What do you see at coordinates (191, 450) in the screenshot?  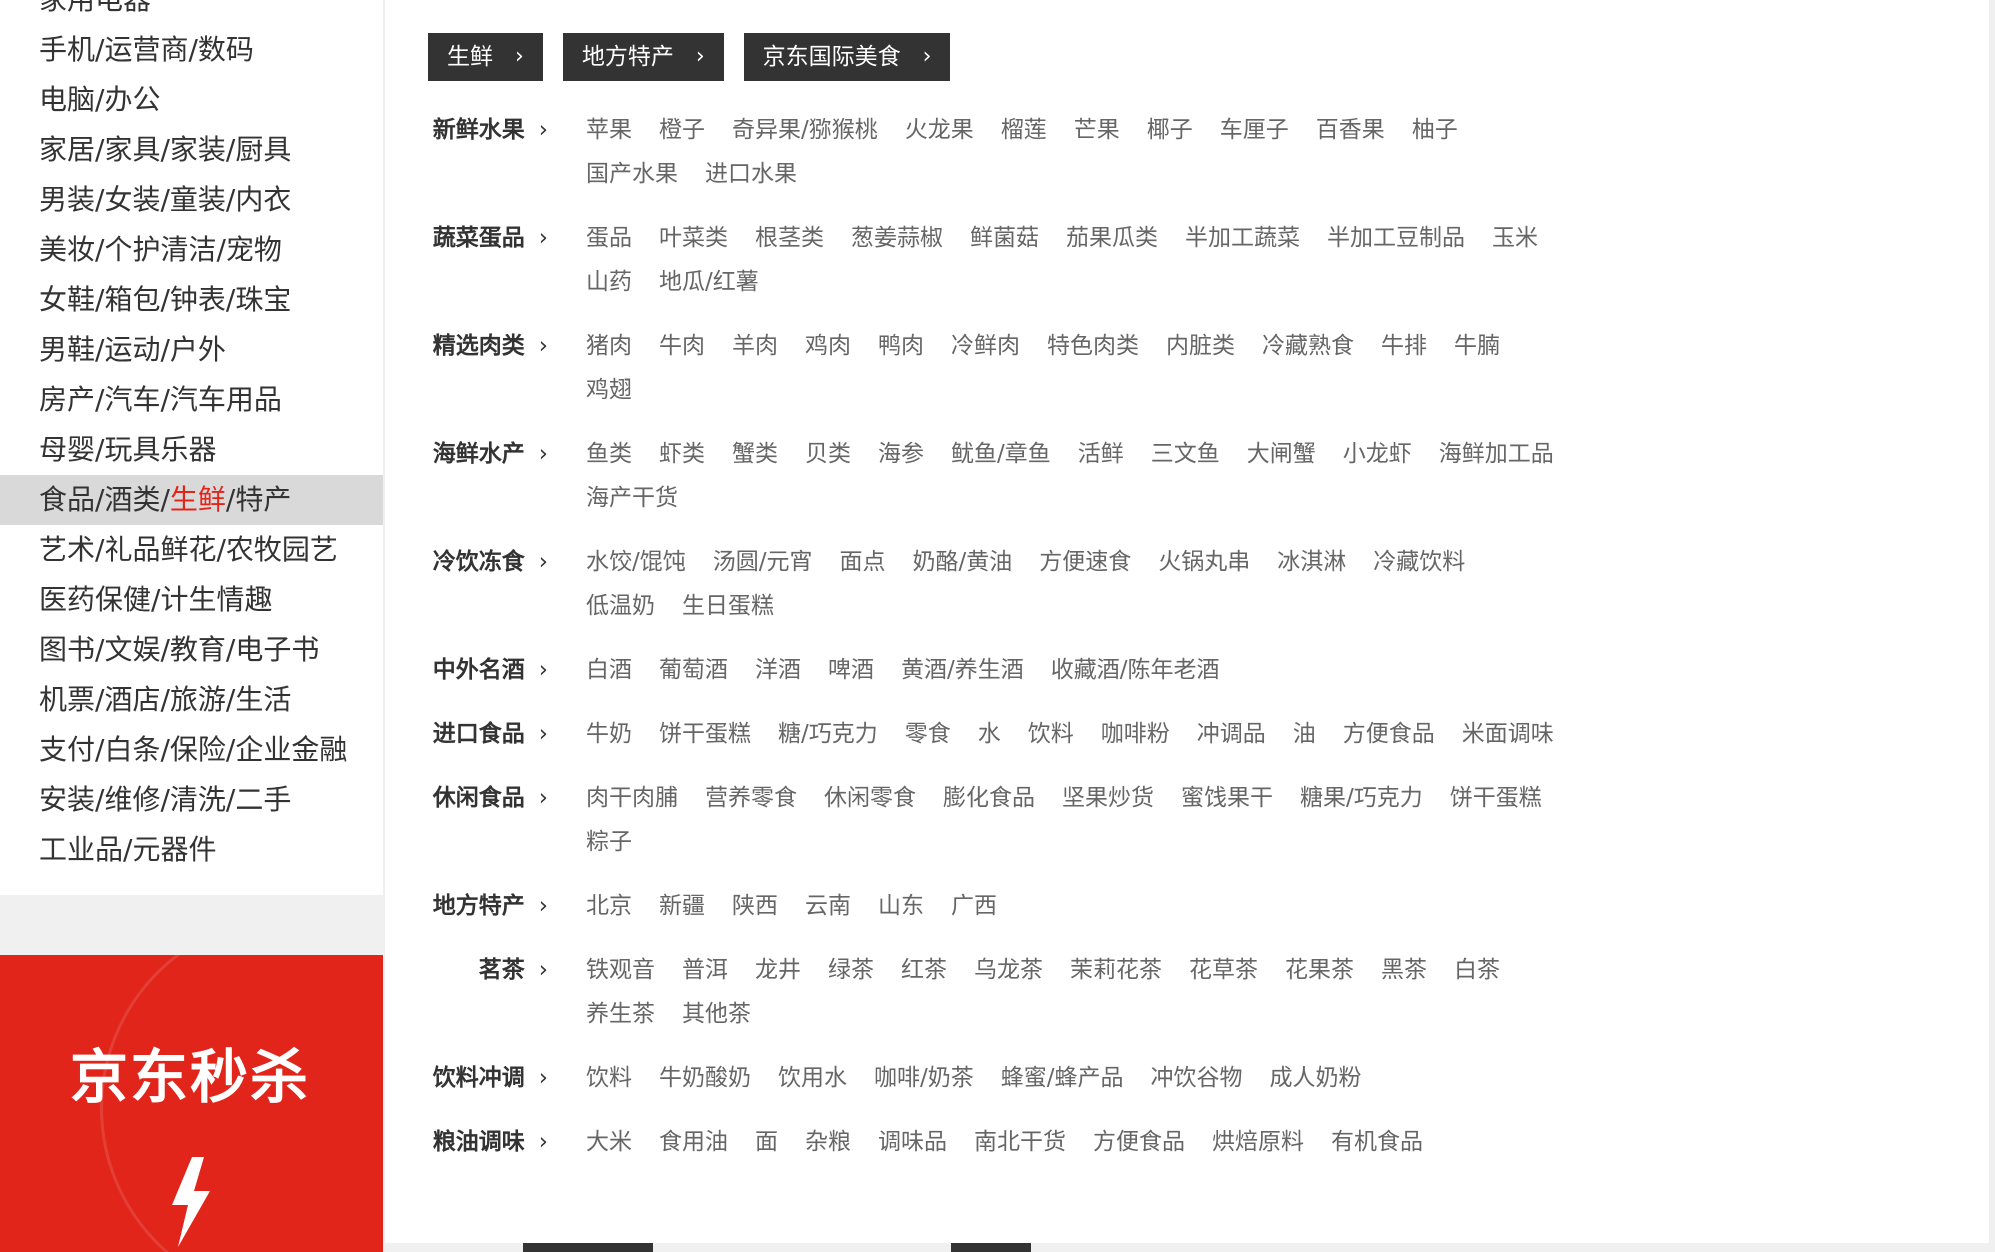 I see `sidebar-item: 母婴/玩具乐器` at bounding box center [191, 450].